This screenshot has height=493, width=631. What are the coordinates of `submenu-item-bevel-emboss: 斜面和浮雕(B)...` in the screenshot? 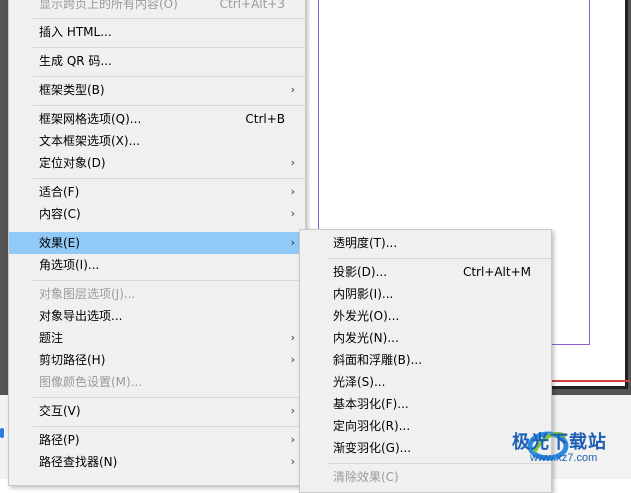 It's located at (425, 360).